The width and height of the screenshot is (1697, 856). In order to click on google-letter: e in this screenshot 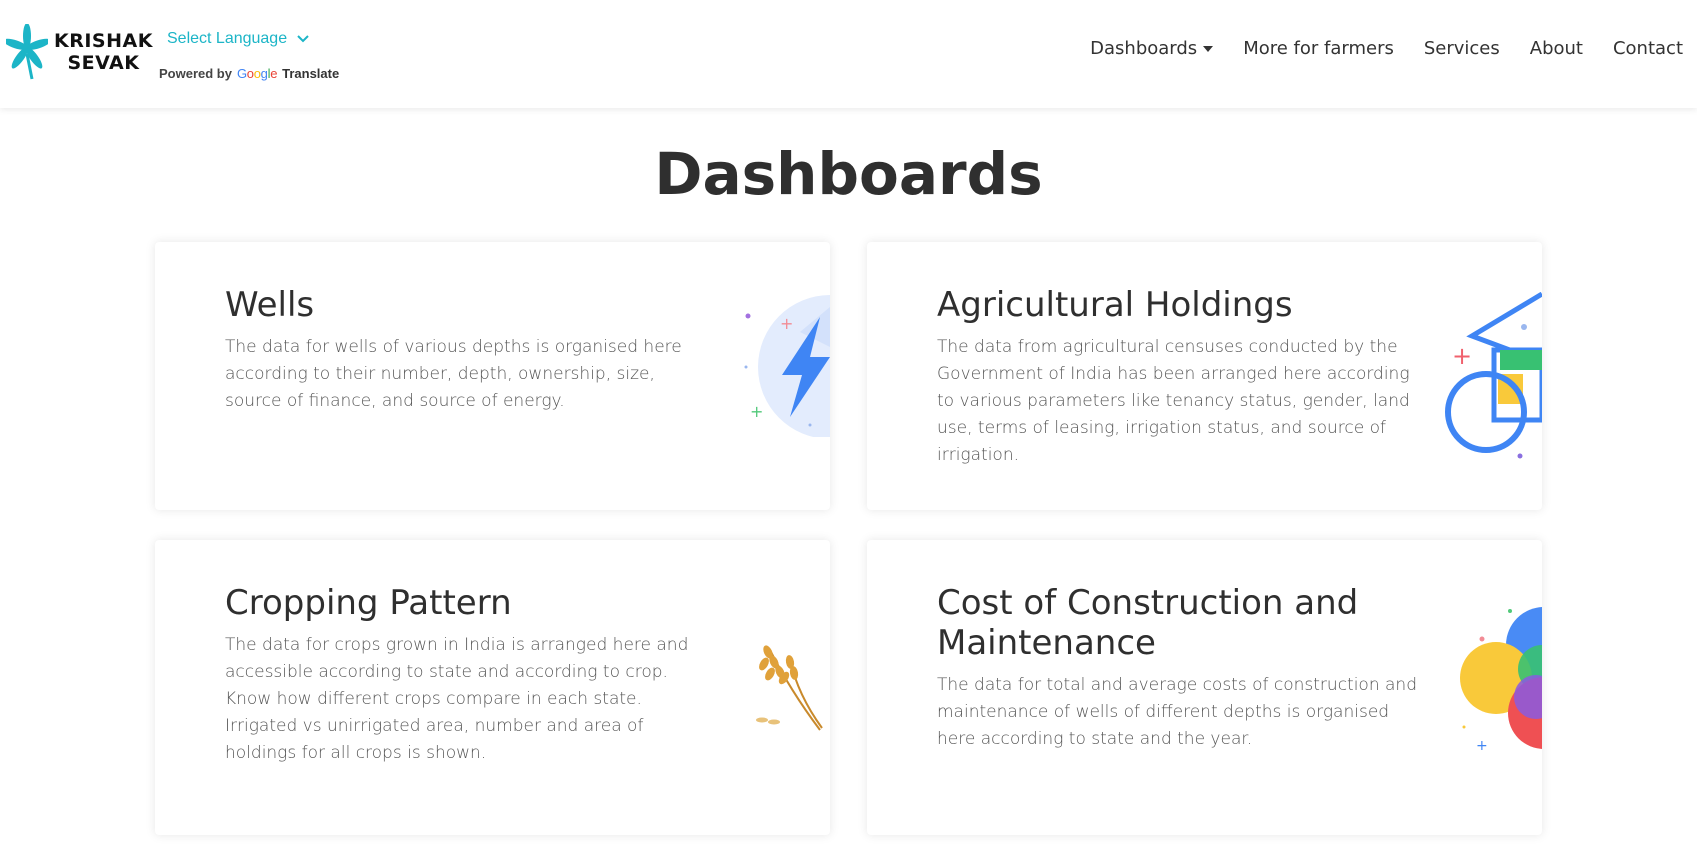, I will do `click(274, 73)`.